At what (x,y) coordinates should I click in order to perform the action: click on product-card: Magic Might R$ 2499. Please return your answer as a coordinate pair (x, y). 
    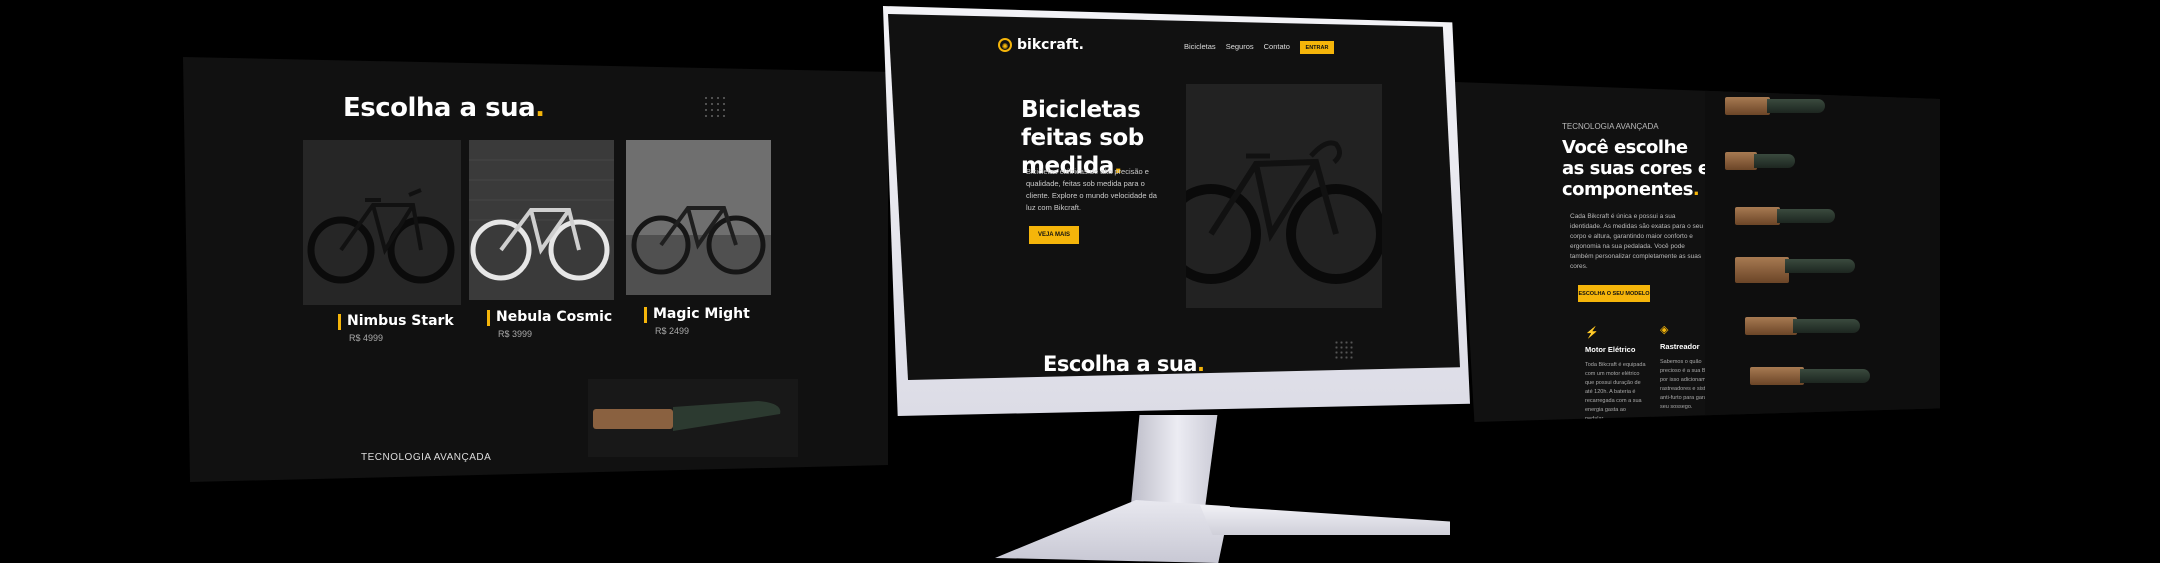
    Looking at the image, I should click on (706, 240).